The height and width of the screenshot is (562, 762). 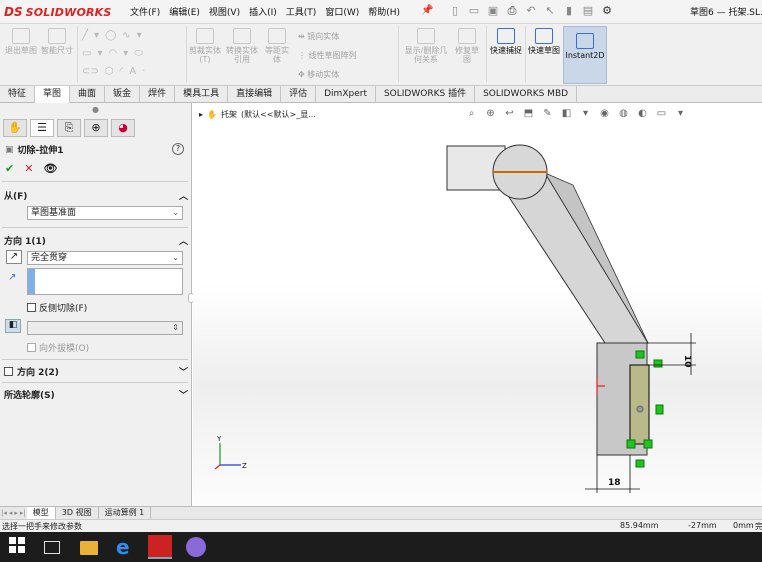 What do you see at coordinates (342, 11) in the screenshot?
I see `menu-window: 窗口(W)` at bounding box center [342, 11].